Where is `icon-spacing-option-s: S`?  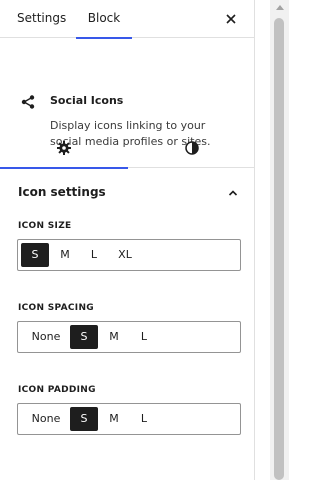
icon-spacing-option-s: S is located at coordinates (84, 337).